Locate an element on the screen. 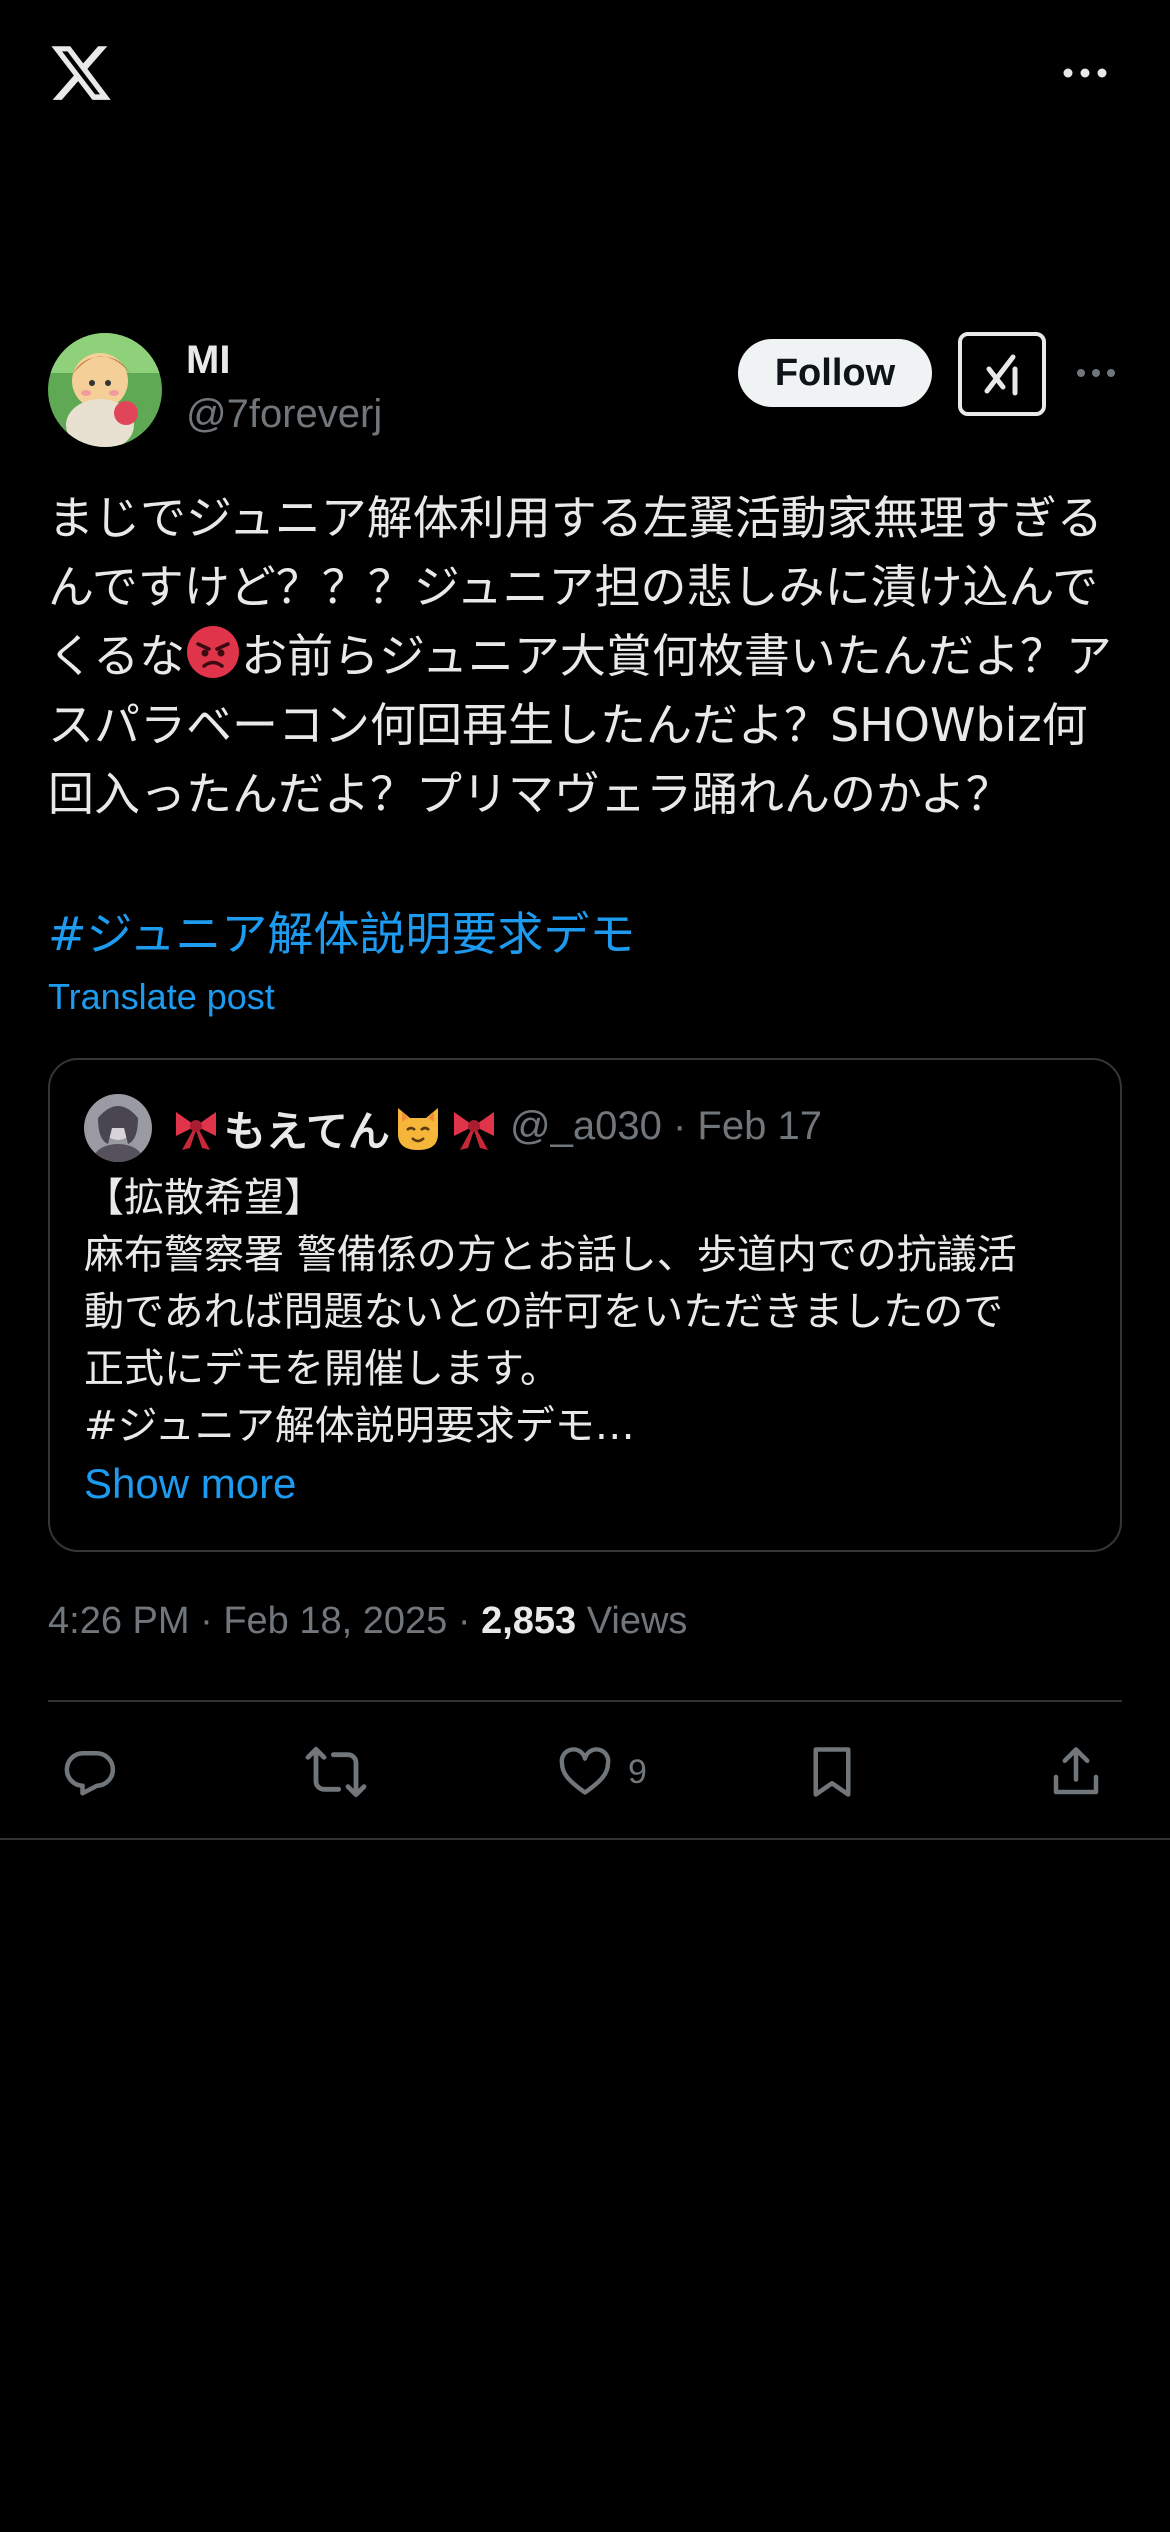 Image resolution: width=1170 pixels, height=2532 pixels. reply-icon is located at coordinates (90, 1773).